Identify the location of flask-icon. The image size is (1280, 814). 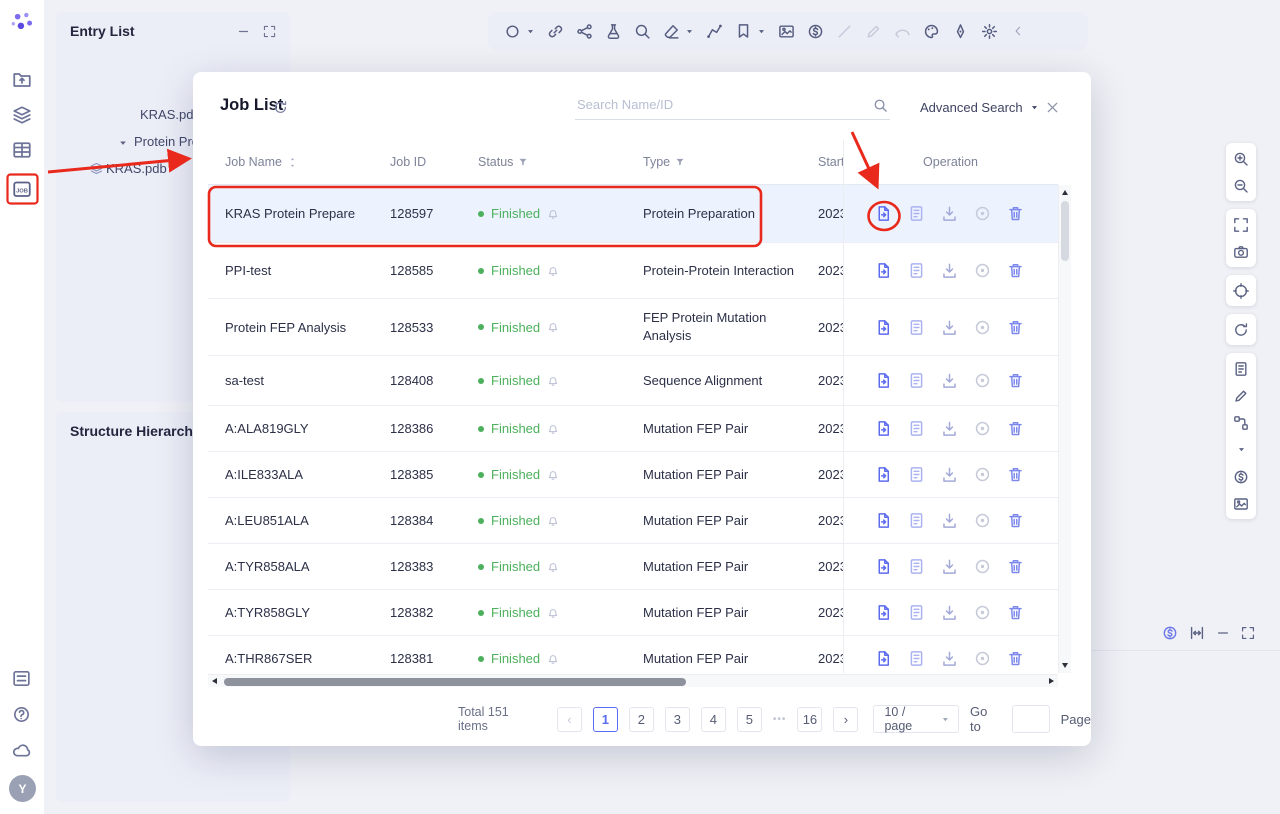
(613, 31).